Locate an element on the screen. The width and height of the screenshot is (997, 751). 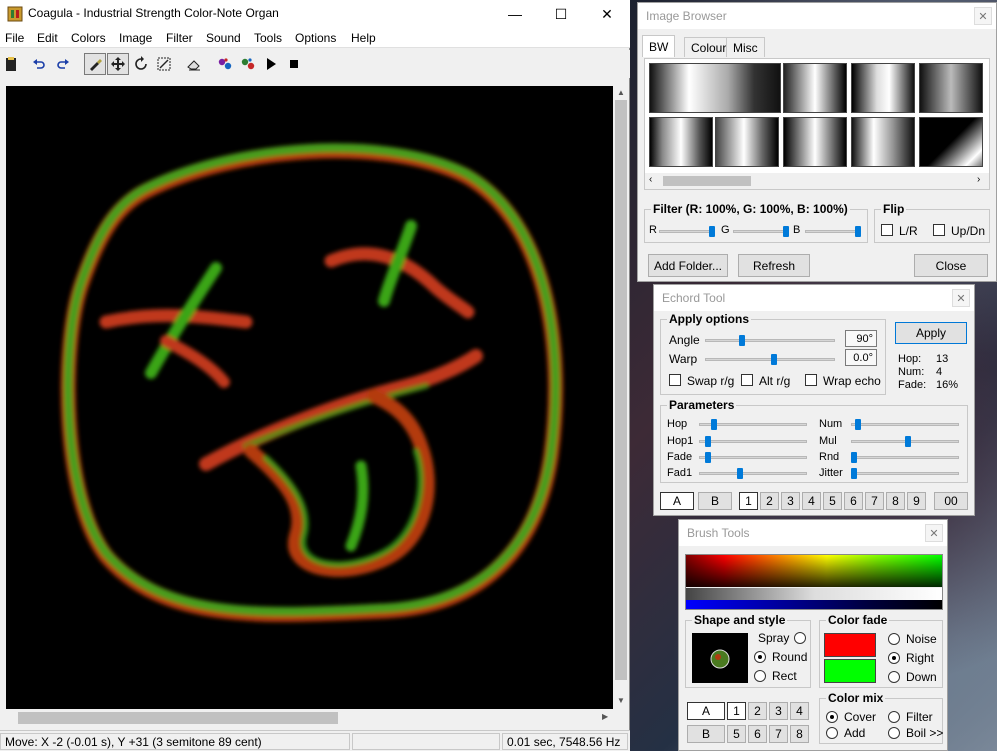
echord-preset-8: 8 is located at coordinates (895, 501).